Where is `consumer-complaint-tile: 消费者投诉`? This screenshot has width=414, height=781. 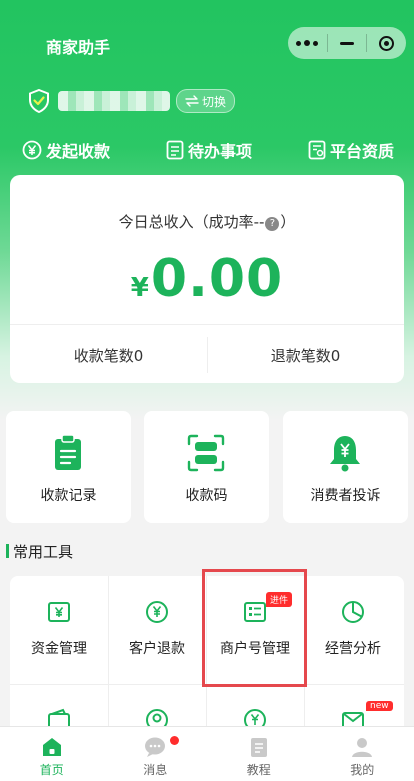
consumer-complaint-tile: 消费者投诉 is located at coordinates (345, 467).